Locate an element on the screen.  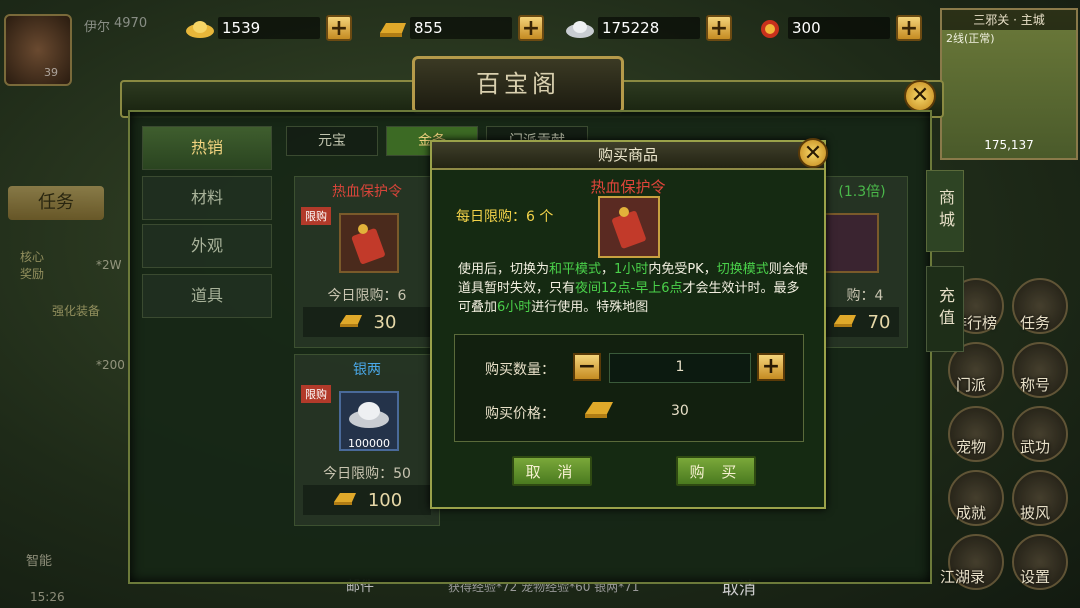
desc-highlight-six: 6小时 is located at coordinates (514, 307).